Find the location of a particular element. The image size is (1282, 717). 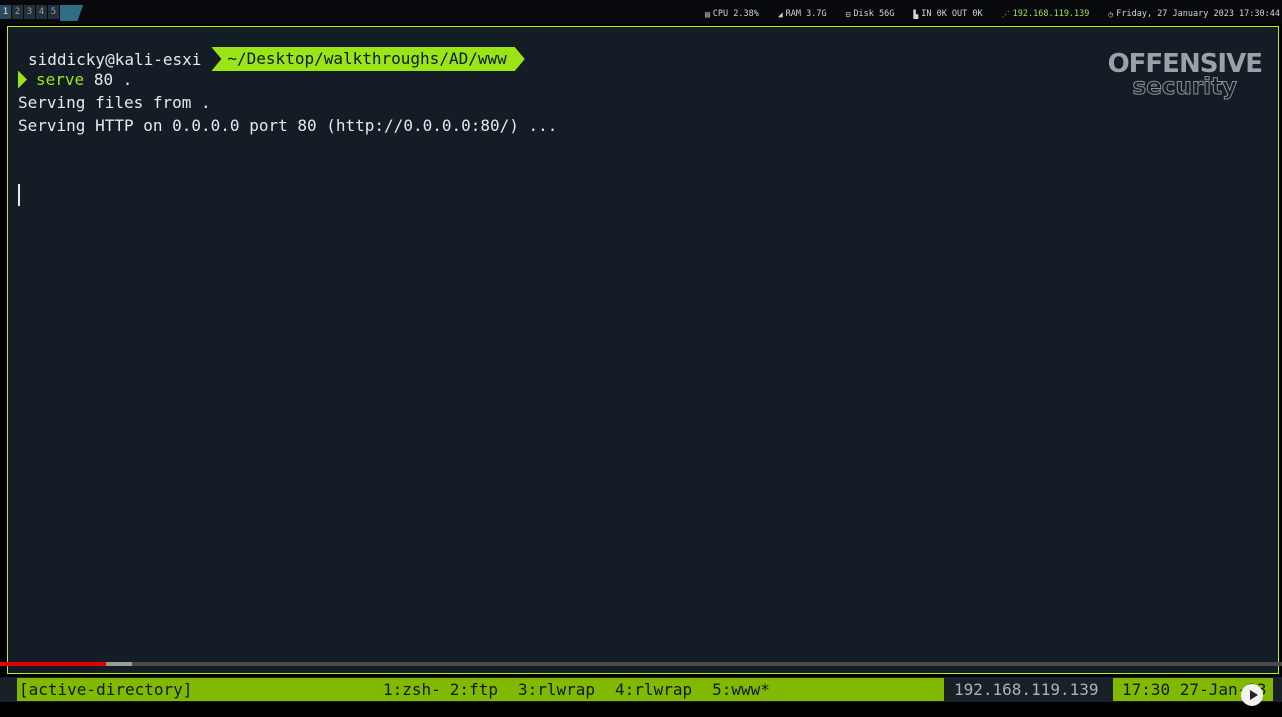

network-stat: ▙ IN 0K OUT 0K is located at coordinates (947, 14).